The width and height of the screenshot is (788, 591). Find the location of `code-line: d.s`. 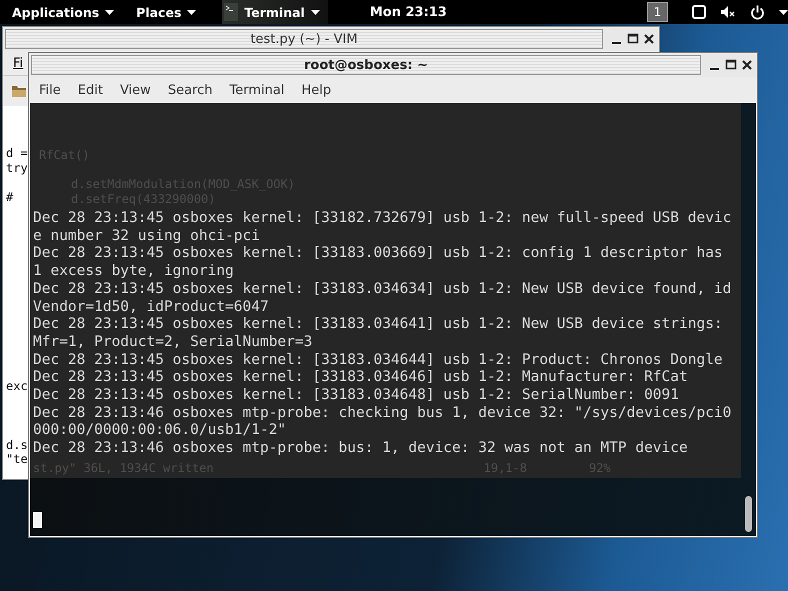

code-line: d.s is located at coordinates (17, 445).